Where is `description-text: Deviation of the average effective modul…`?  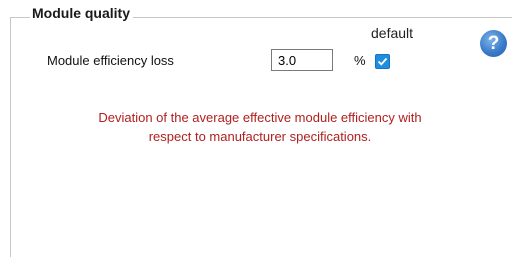
description-text: Deviation of the average effective modul… is located at coordinates (260, 127).